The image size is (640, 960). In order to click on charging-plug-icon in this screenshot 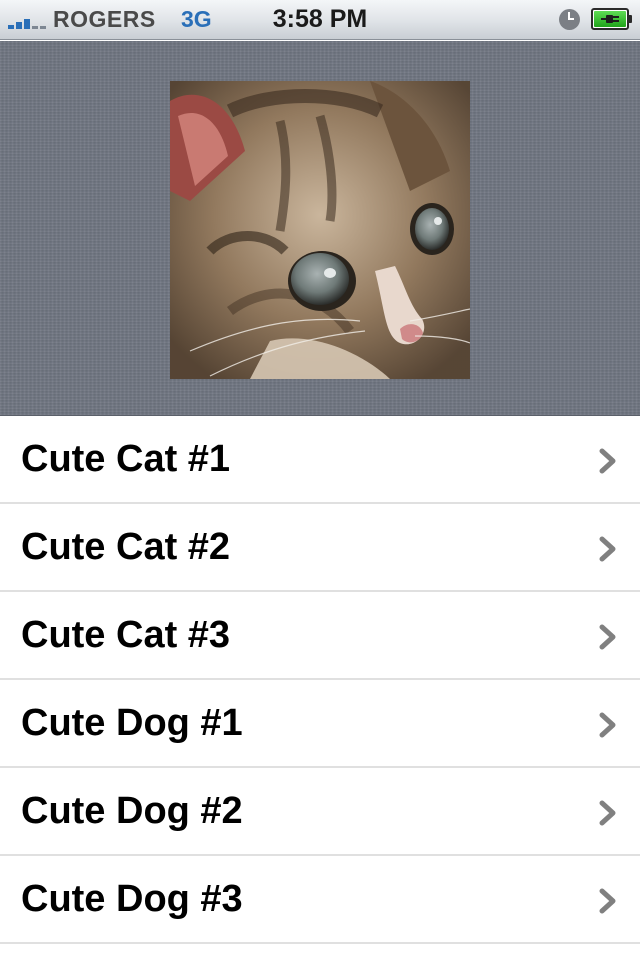, I will do `click(610, 19)`.